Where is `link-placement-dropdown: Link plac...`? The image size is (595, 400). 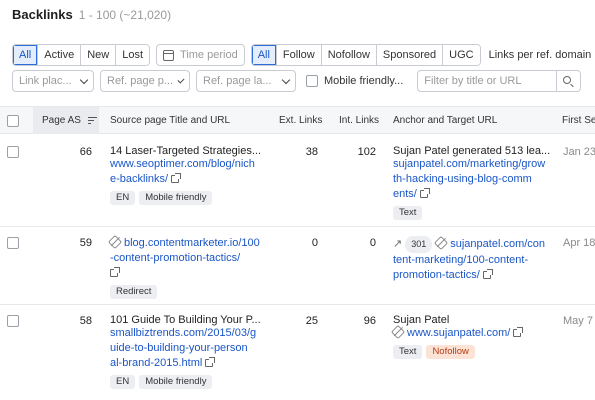
link-placement-dropdown: Link plac... is located at coordinates (53, 81).